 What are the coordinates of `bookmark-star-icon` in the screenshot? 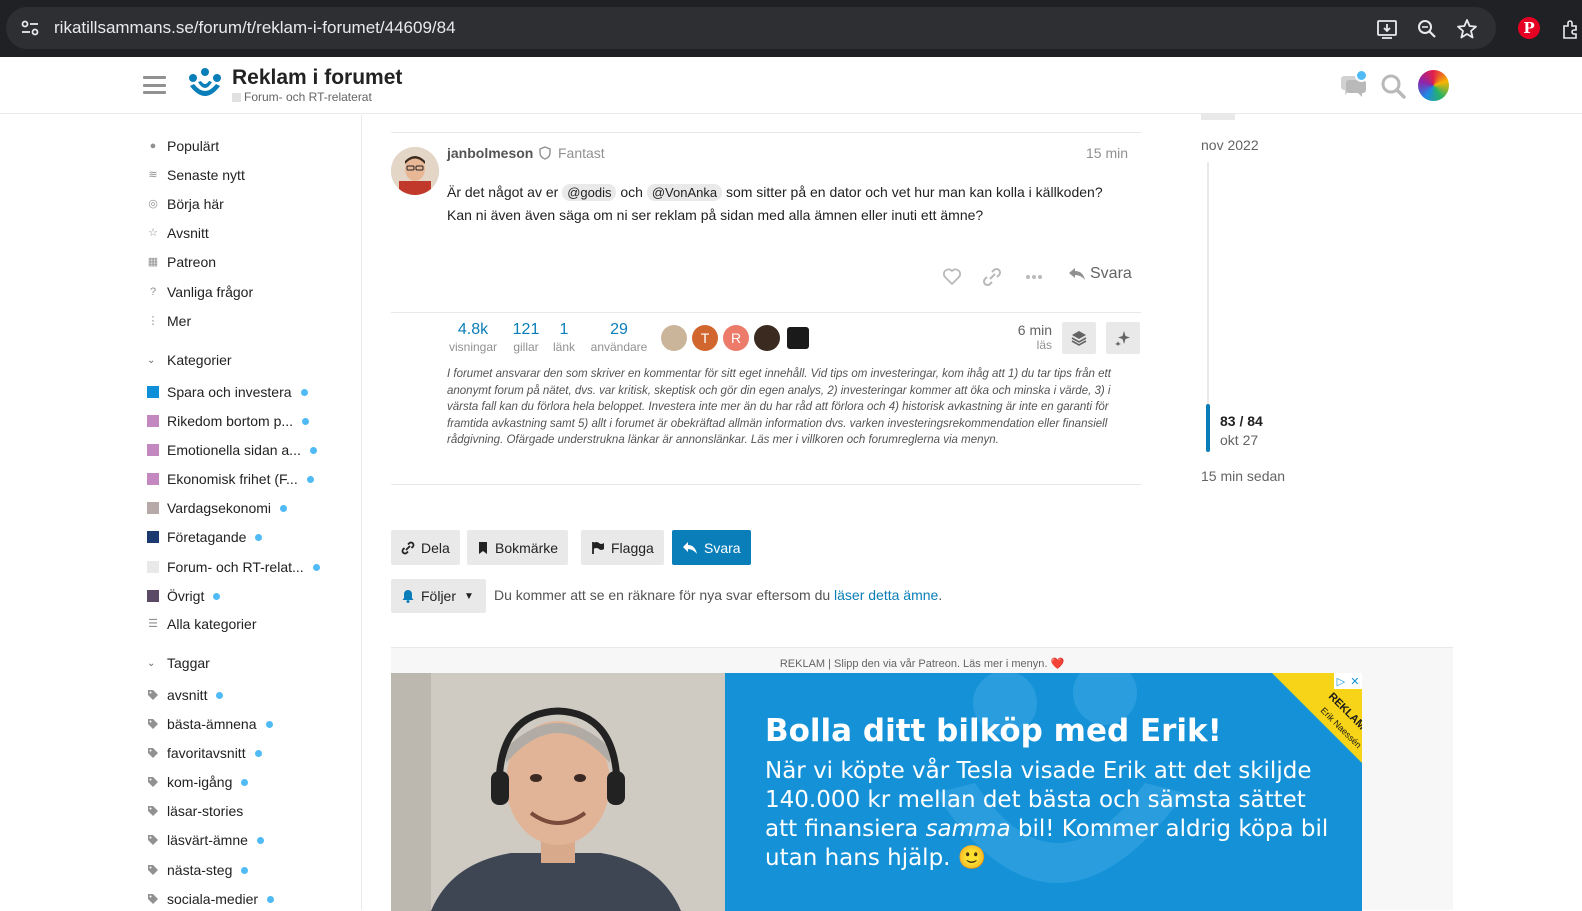 It's located at (1467, 29).